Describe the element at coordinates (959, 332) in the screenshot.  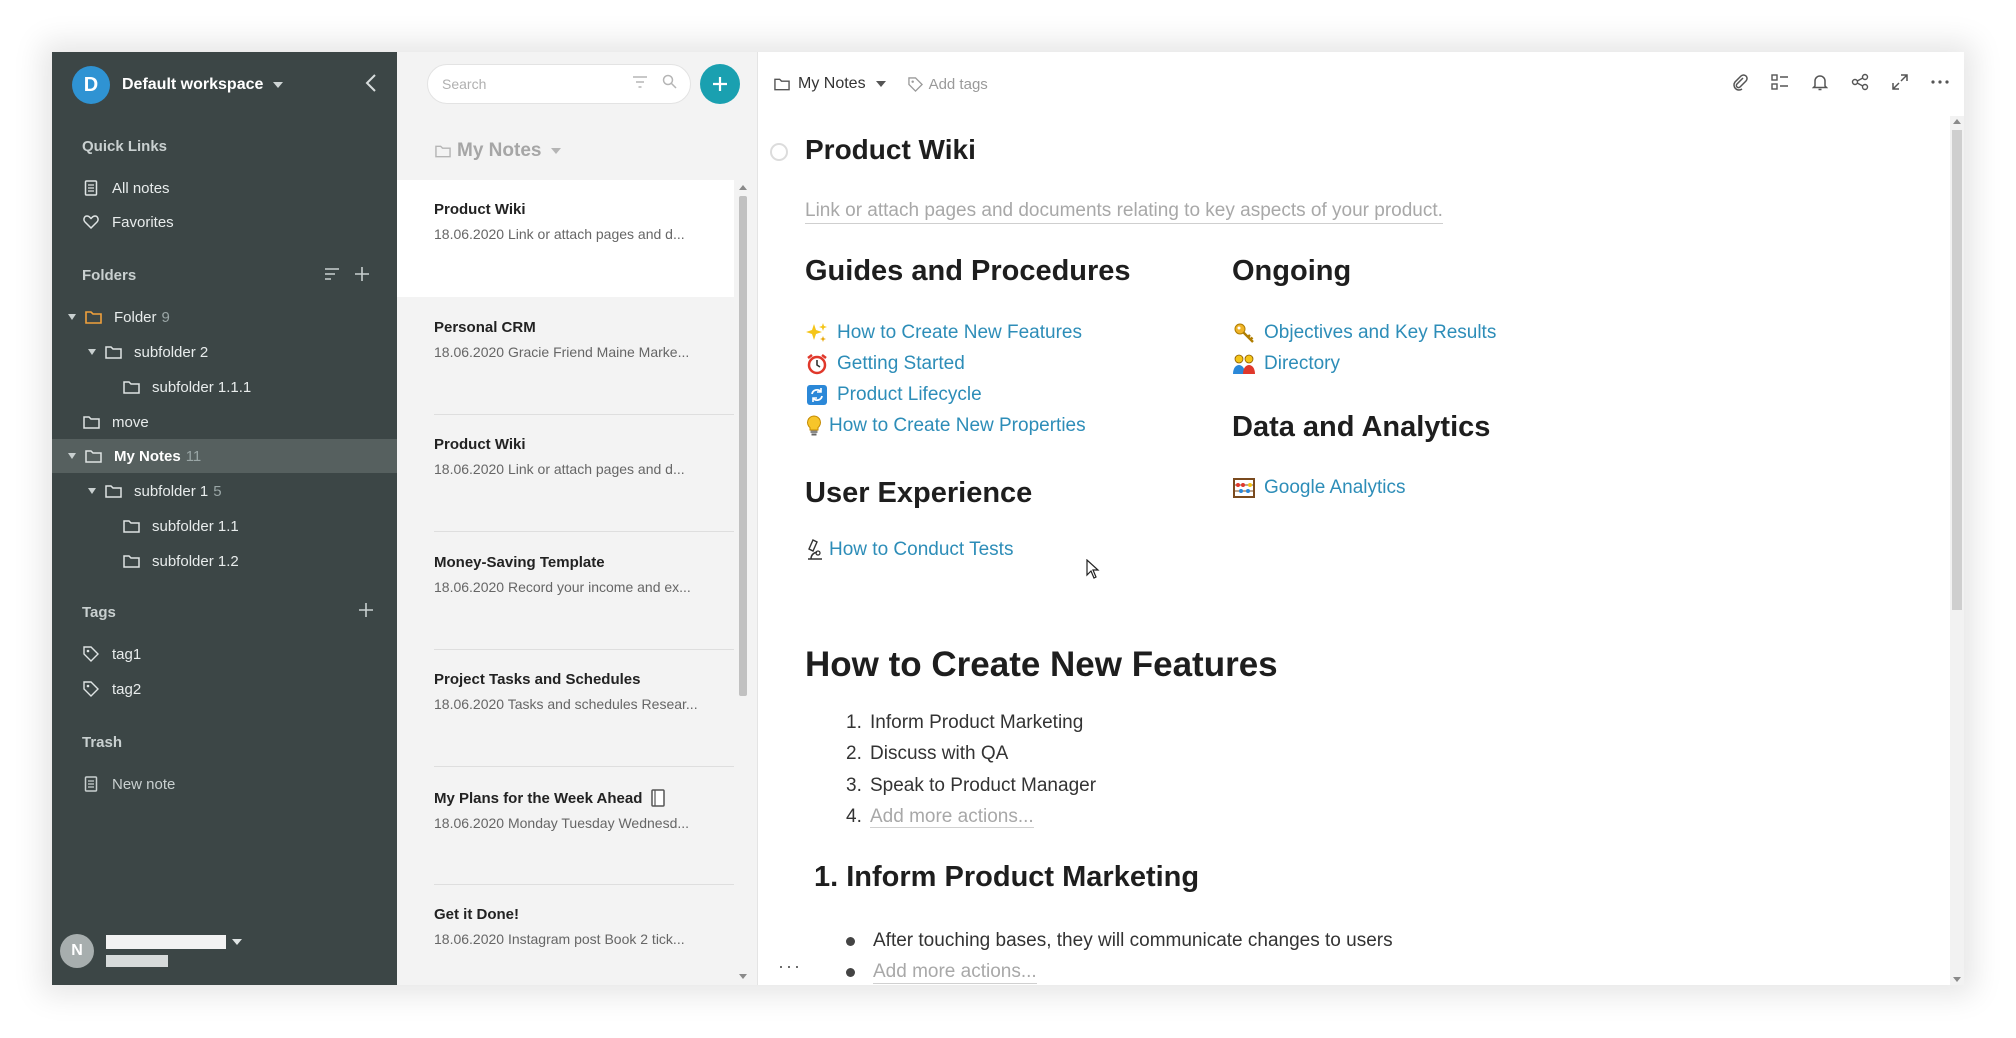
I see `link-label: How to Create New Features` at that location.